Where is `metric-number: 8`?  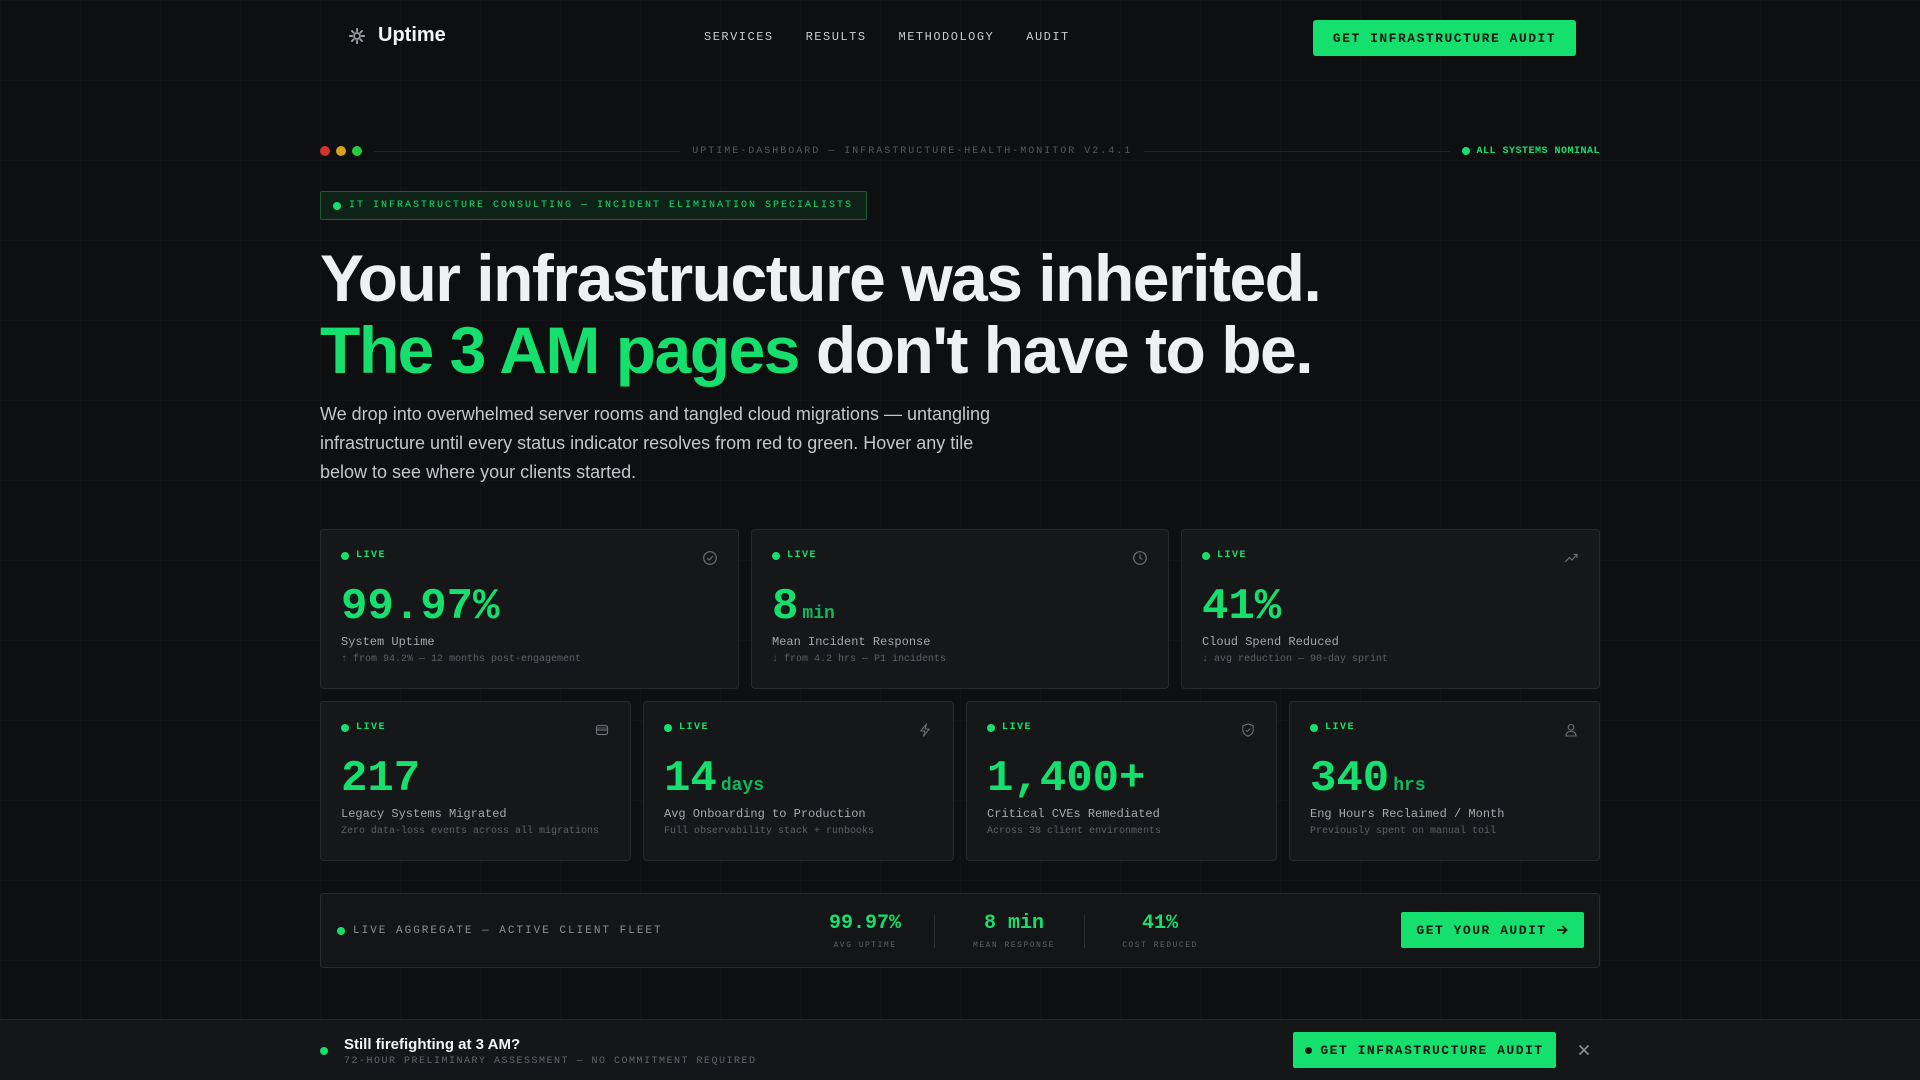
metric-number: 8 is located at coordinates (785, 607).